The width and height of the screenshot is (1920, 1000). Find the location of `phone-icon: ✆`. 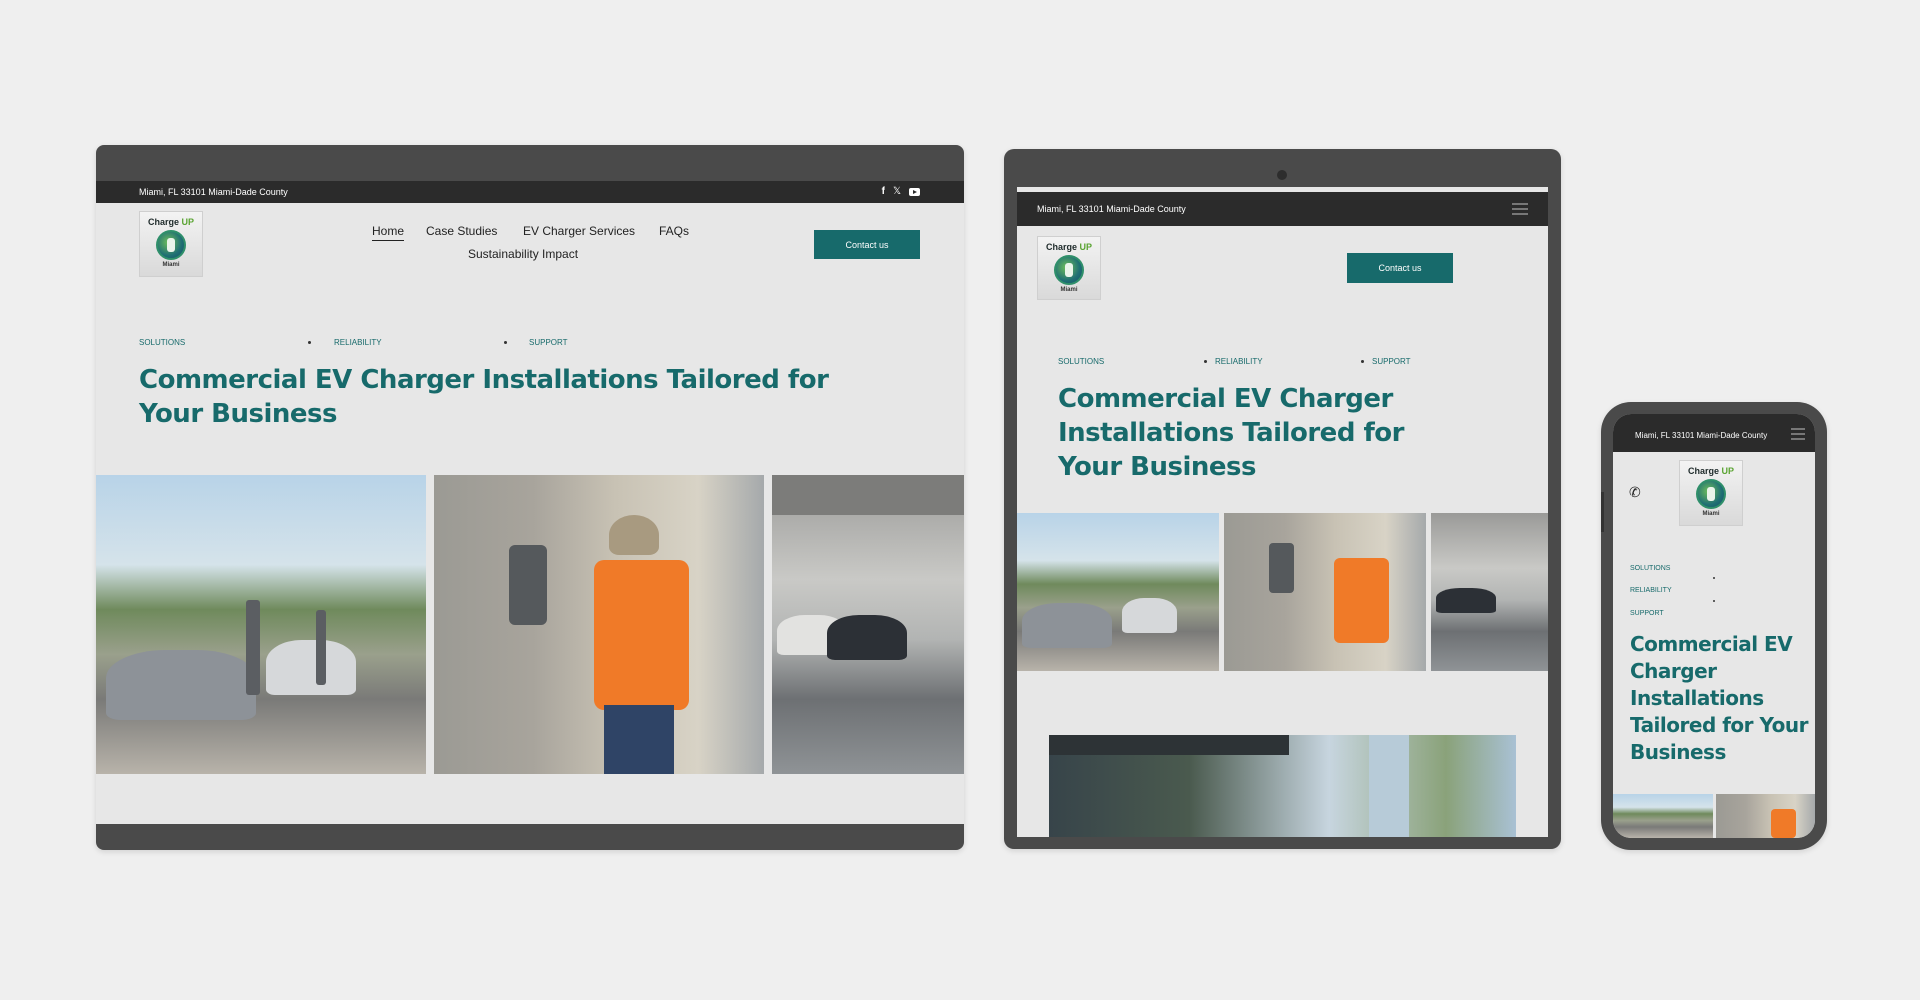

phone-icon: ✆ is located at coordinates (1635, 492).